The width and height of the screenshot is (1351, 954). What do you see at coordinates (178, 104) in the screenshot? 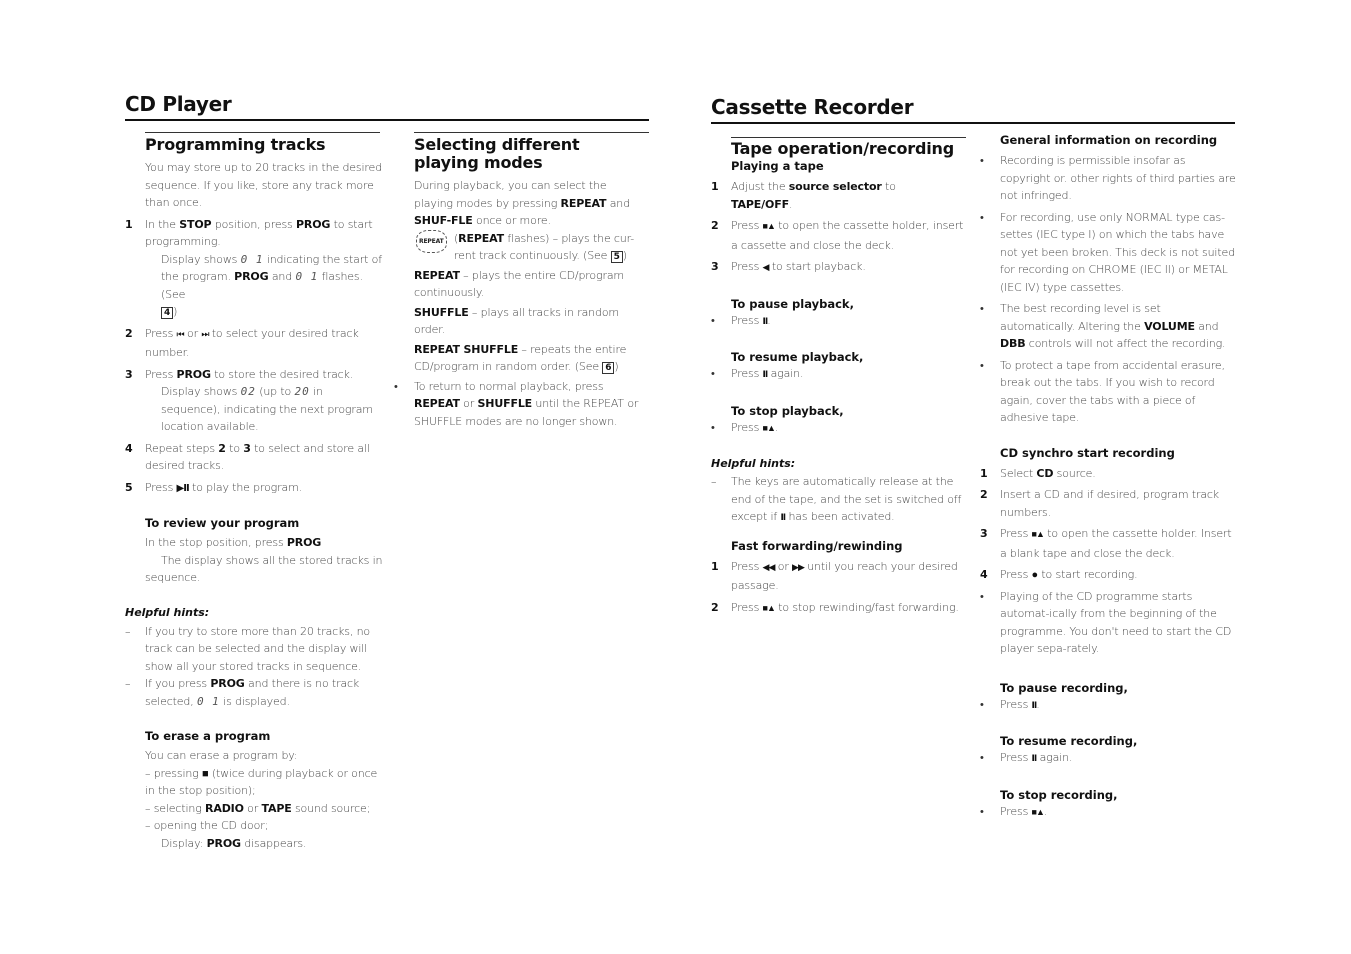
I see `cd-player-title: CD Player` at bounding box center [178, 104].